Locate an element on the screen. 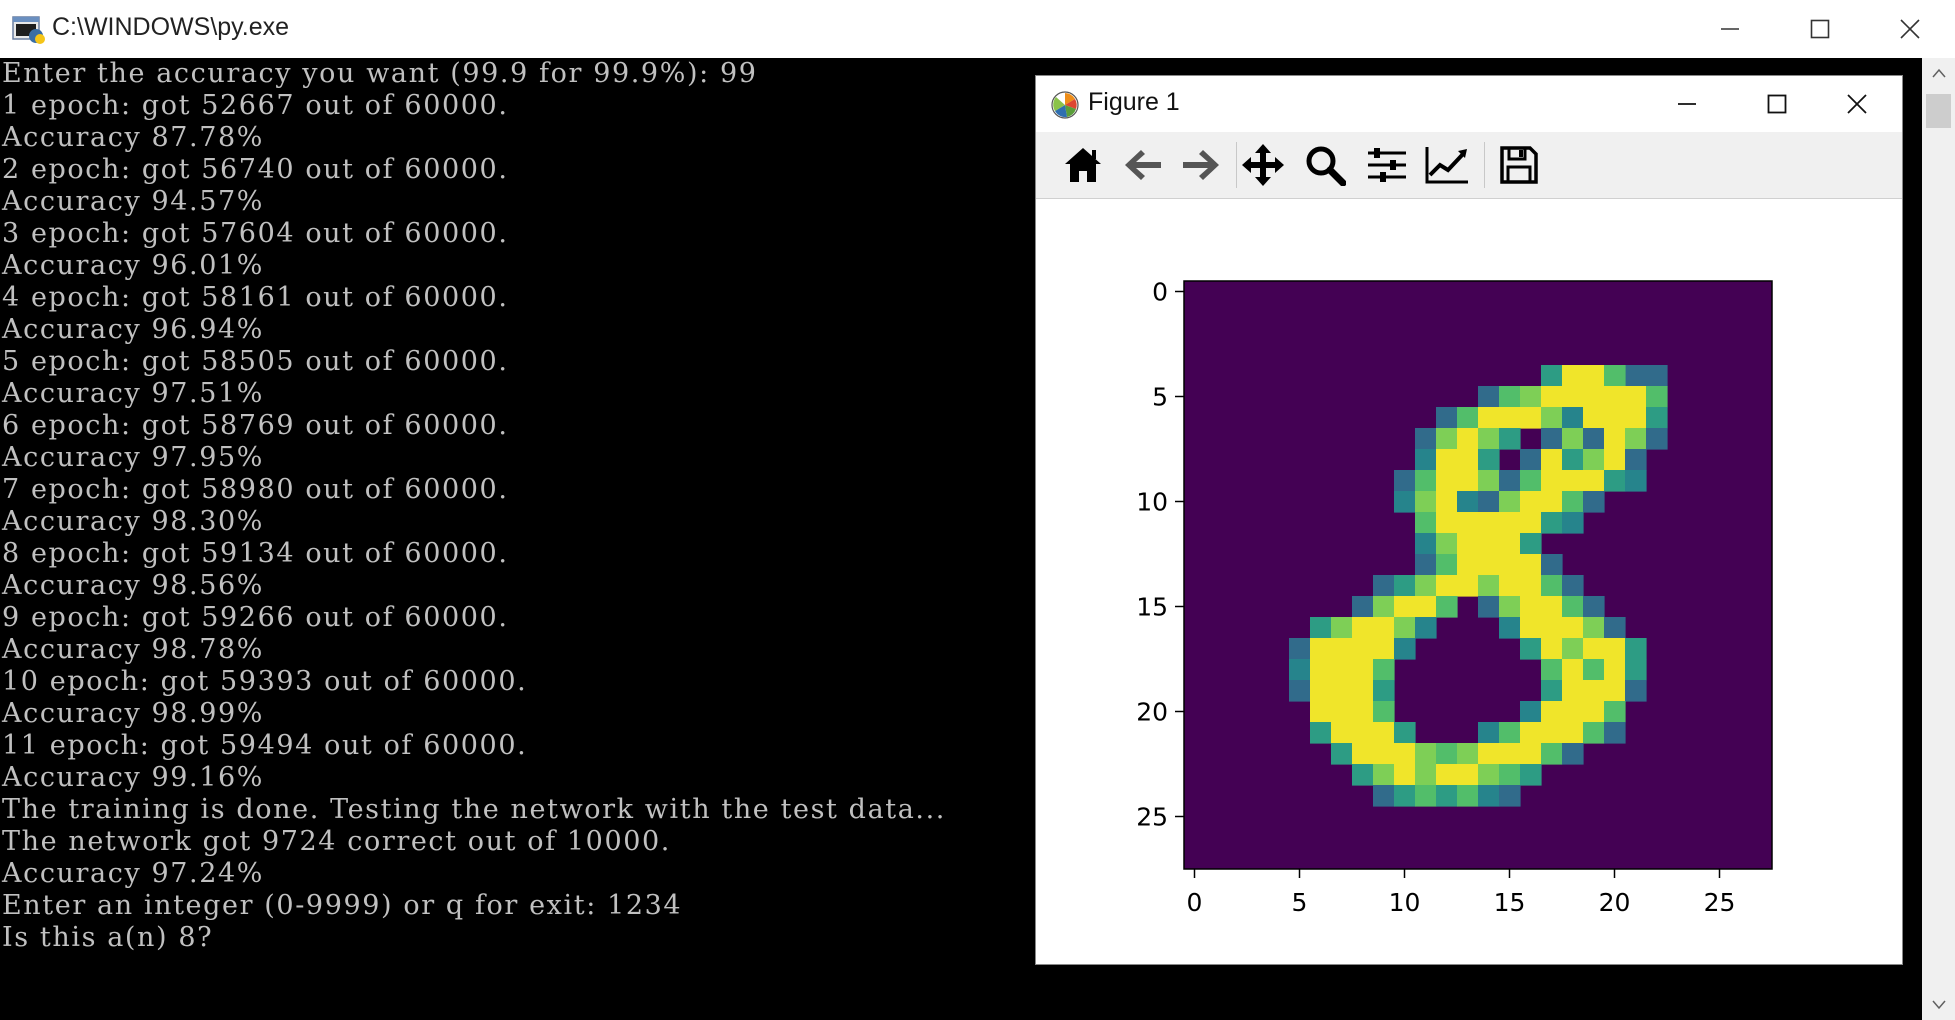  scrollbar-thumb is located at coordinates (1938, 111).